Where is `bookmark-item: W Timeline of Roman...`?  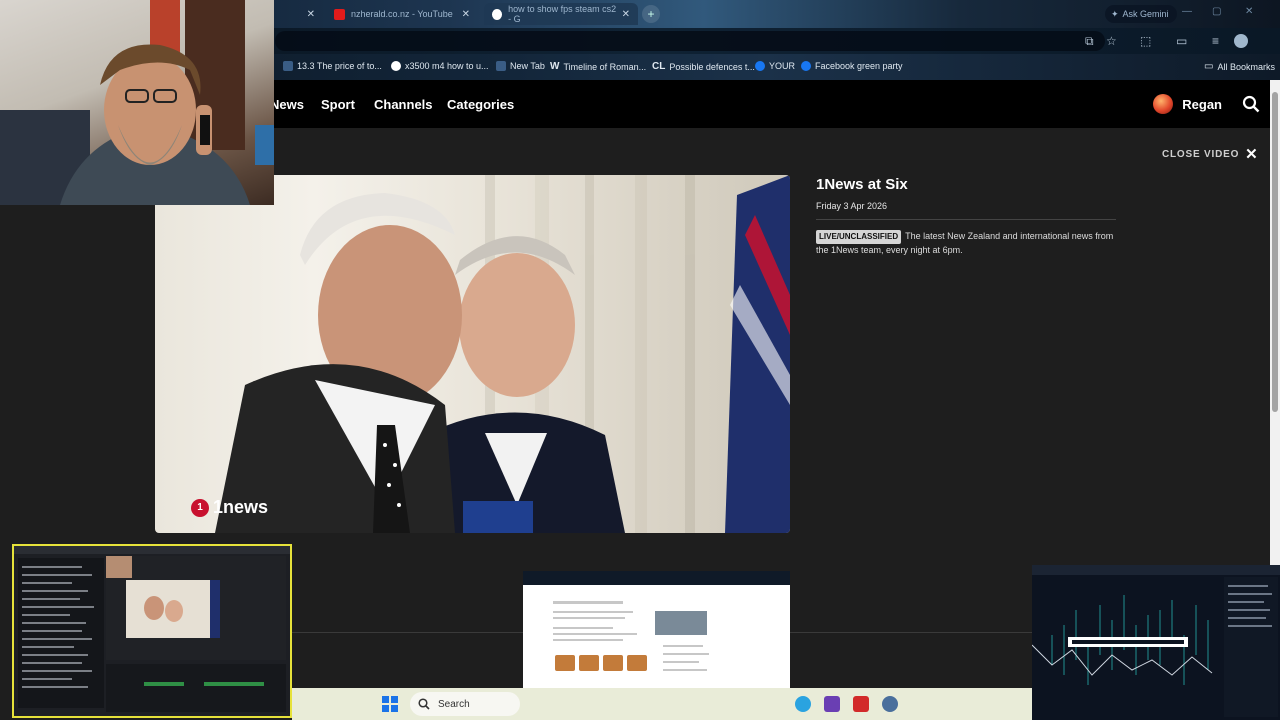
bookmark-item: W Timeline of Roman... is located at coordinates (598, 66).